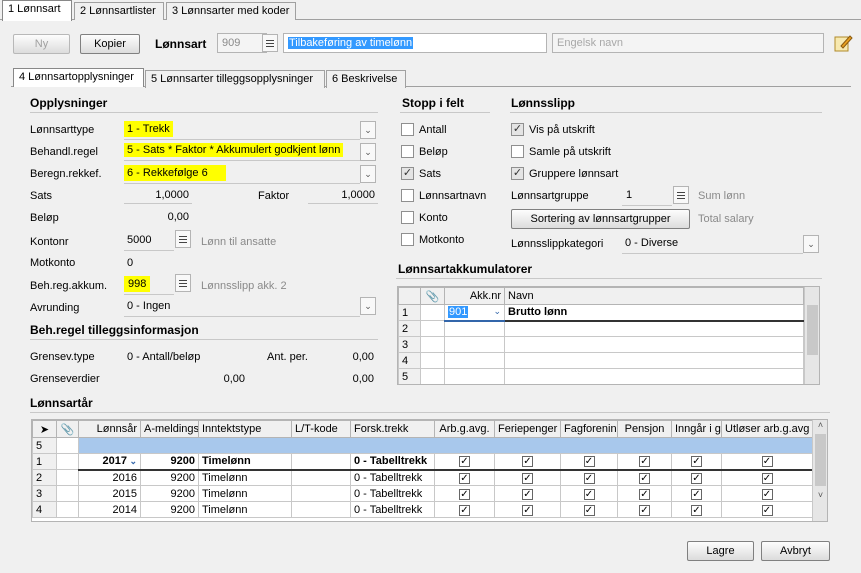 This screenshot has height=573, width=861. Describe the element at coordinates (407, 151) in the screenshot. I see `checkbox-belop` at that location.